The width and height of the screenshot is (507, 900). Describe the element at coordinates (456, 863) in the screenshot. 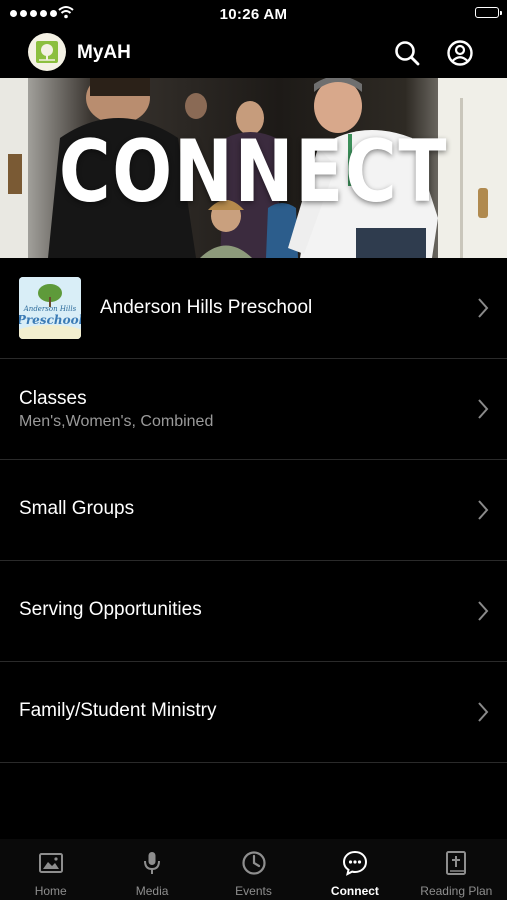

I see `bible-icon` at that location.